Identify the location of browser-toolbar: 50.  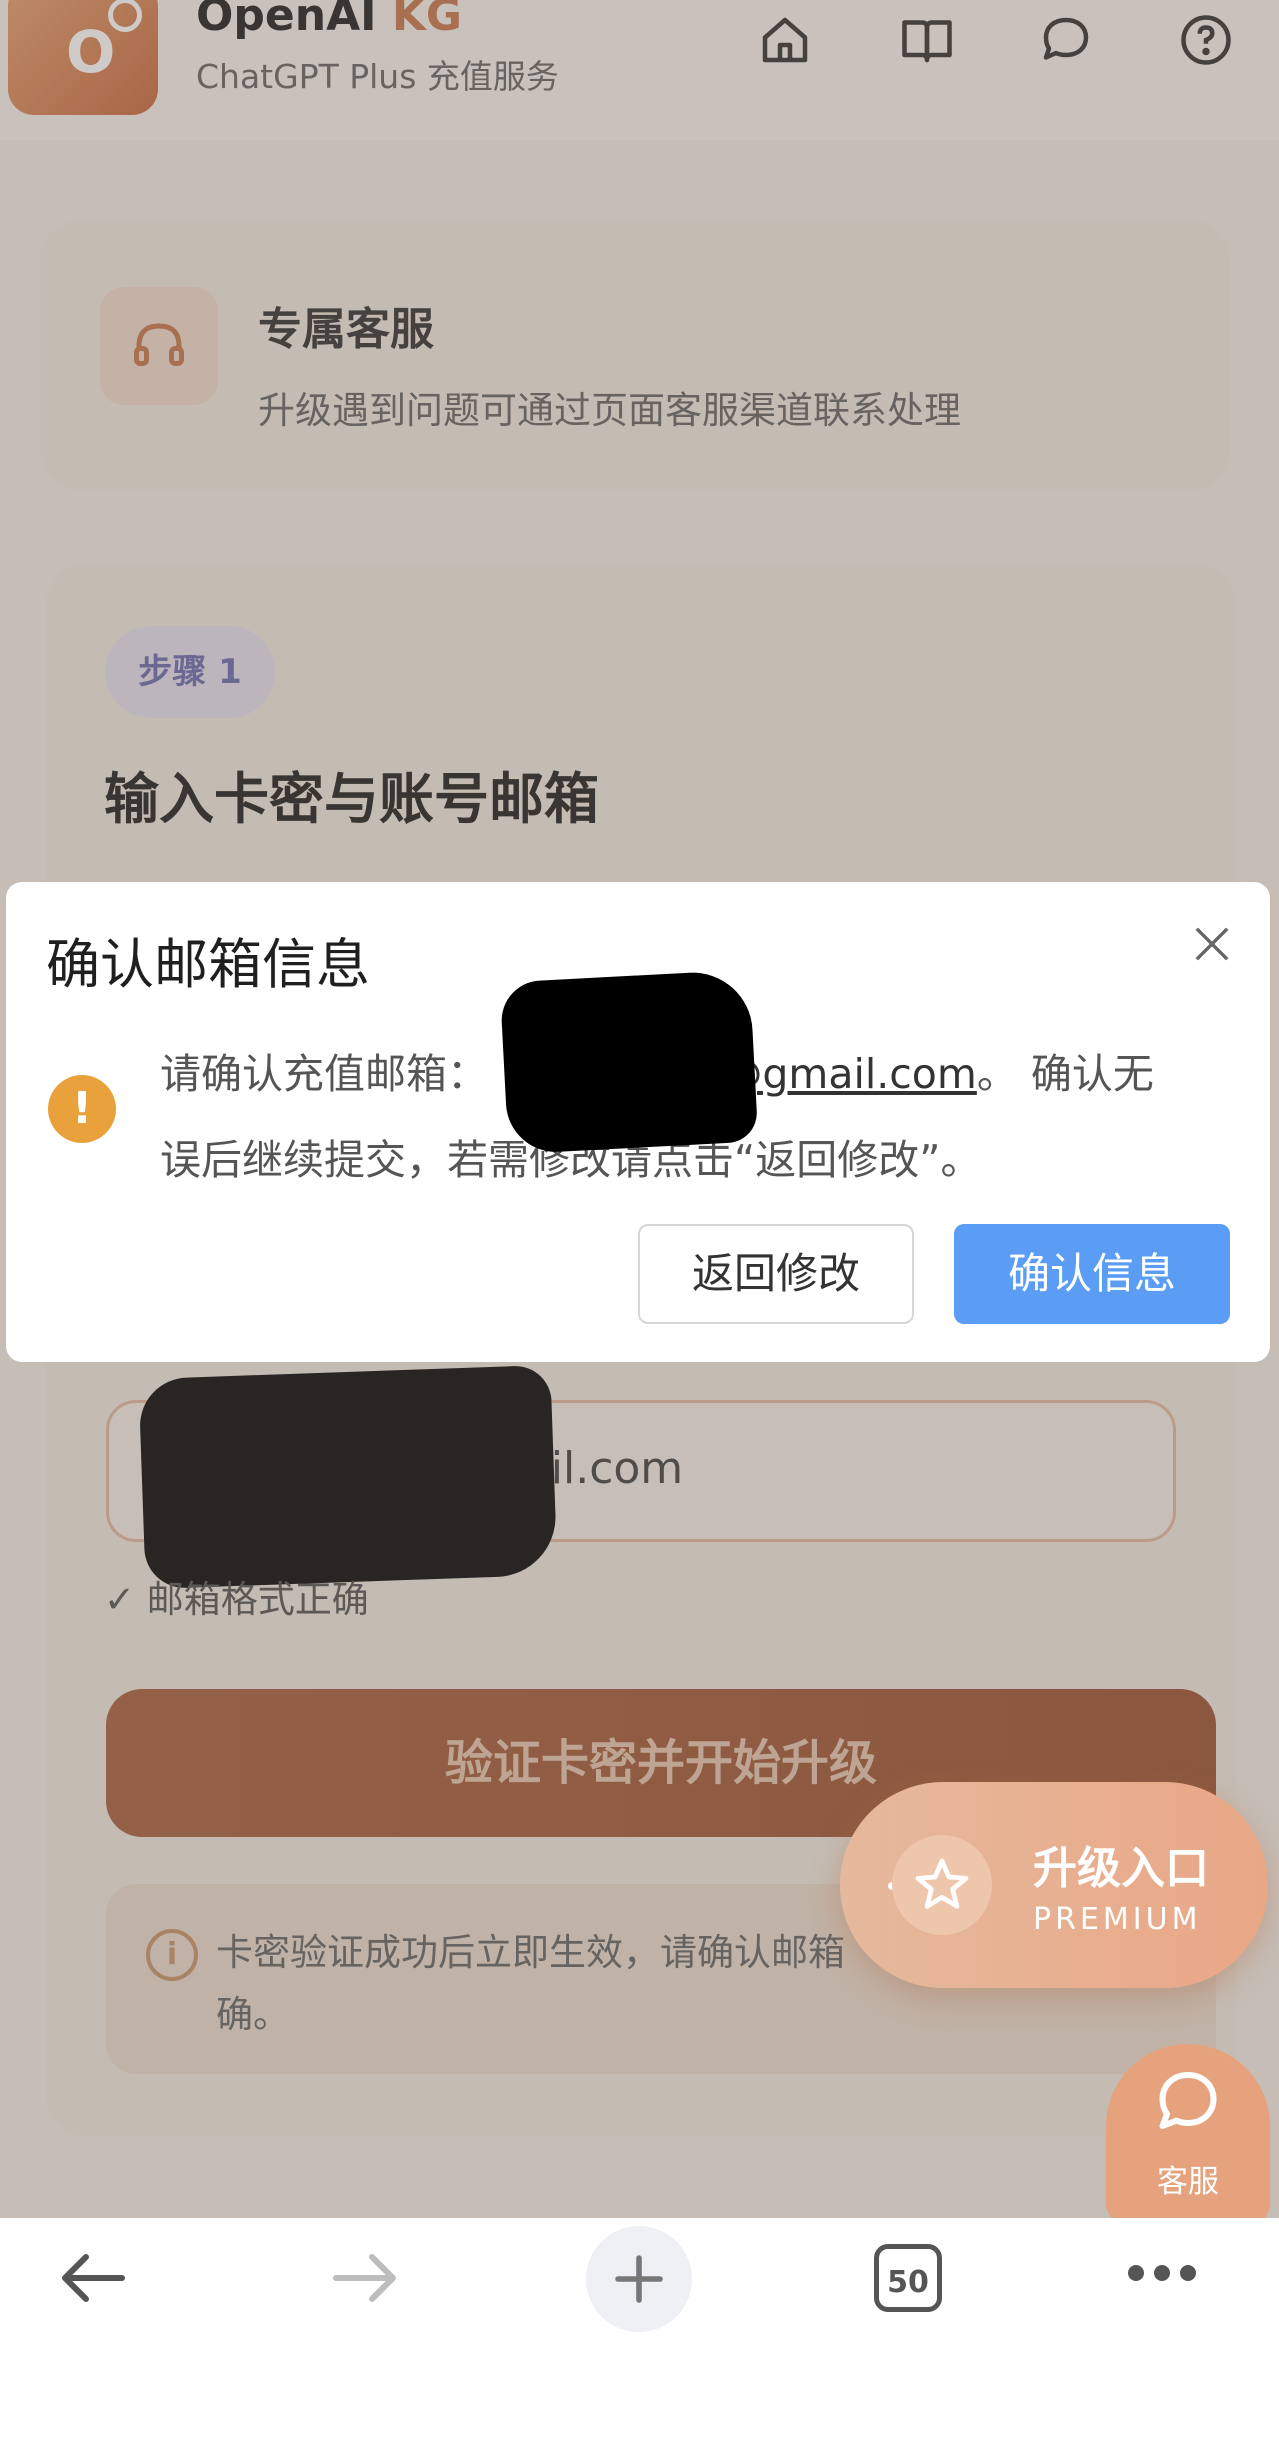
(639, 2334).